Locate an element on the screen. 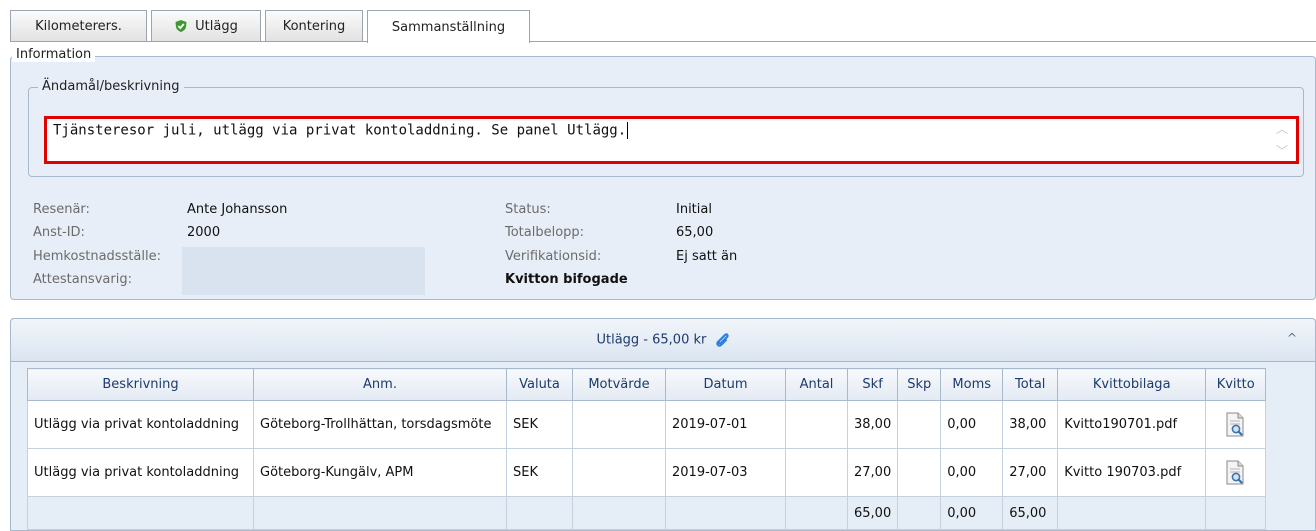 The image size is (1316, 531). tab-label: Kontering is located at coordinates (314, 26).